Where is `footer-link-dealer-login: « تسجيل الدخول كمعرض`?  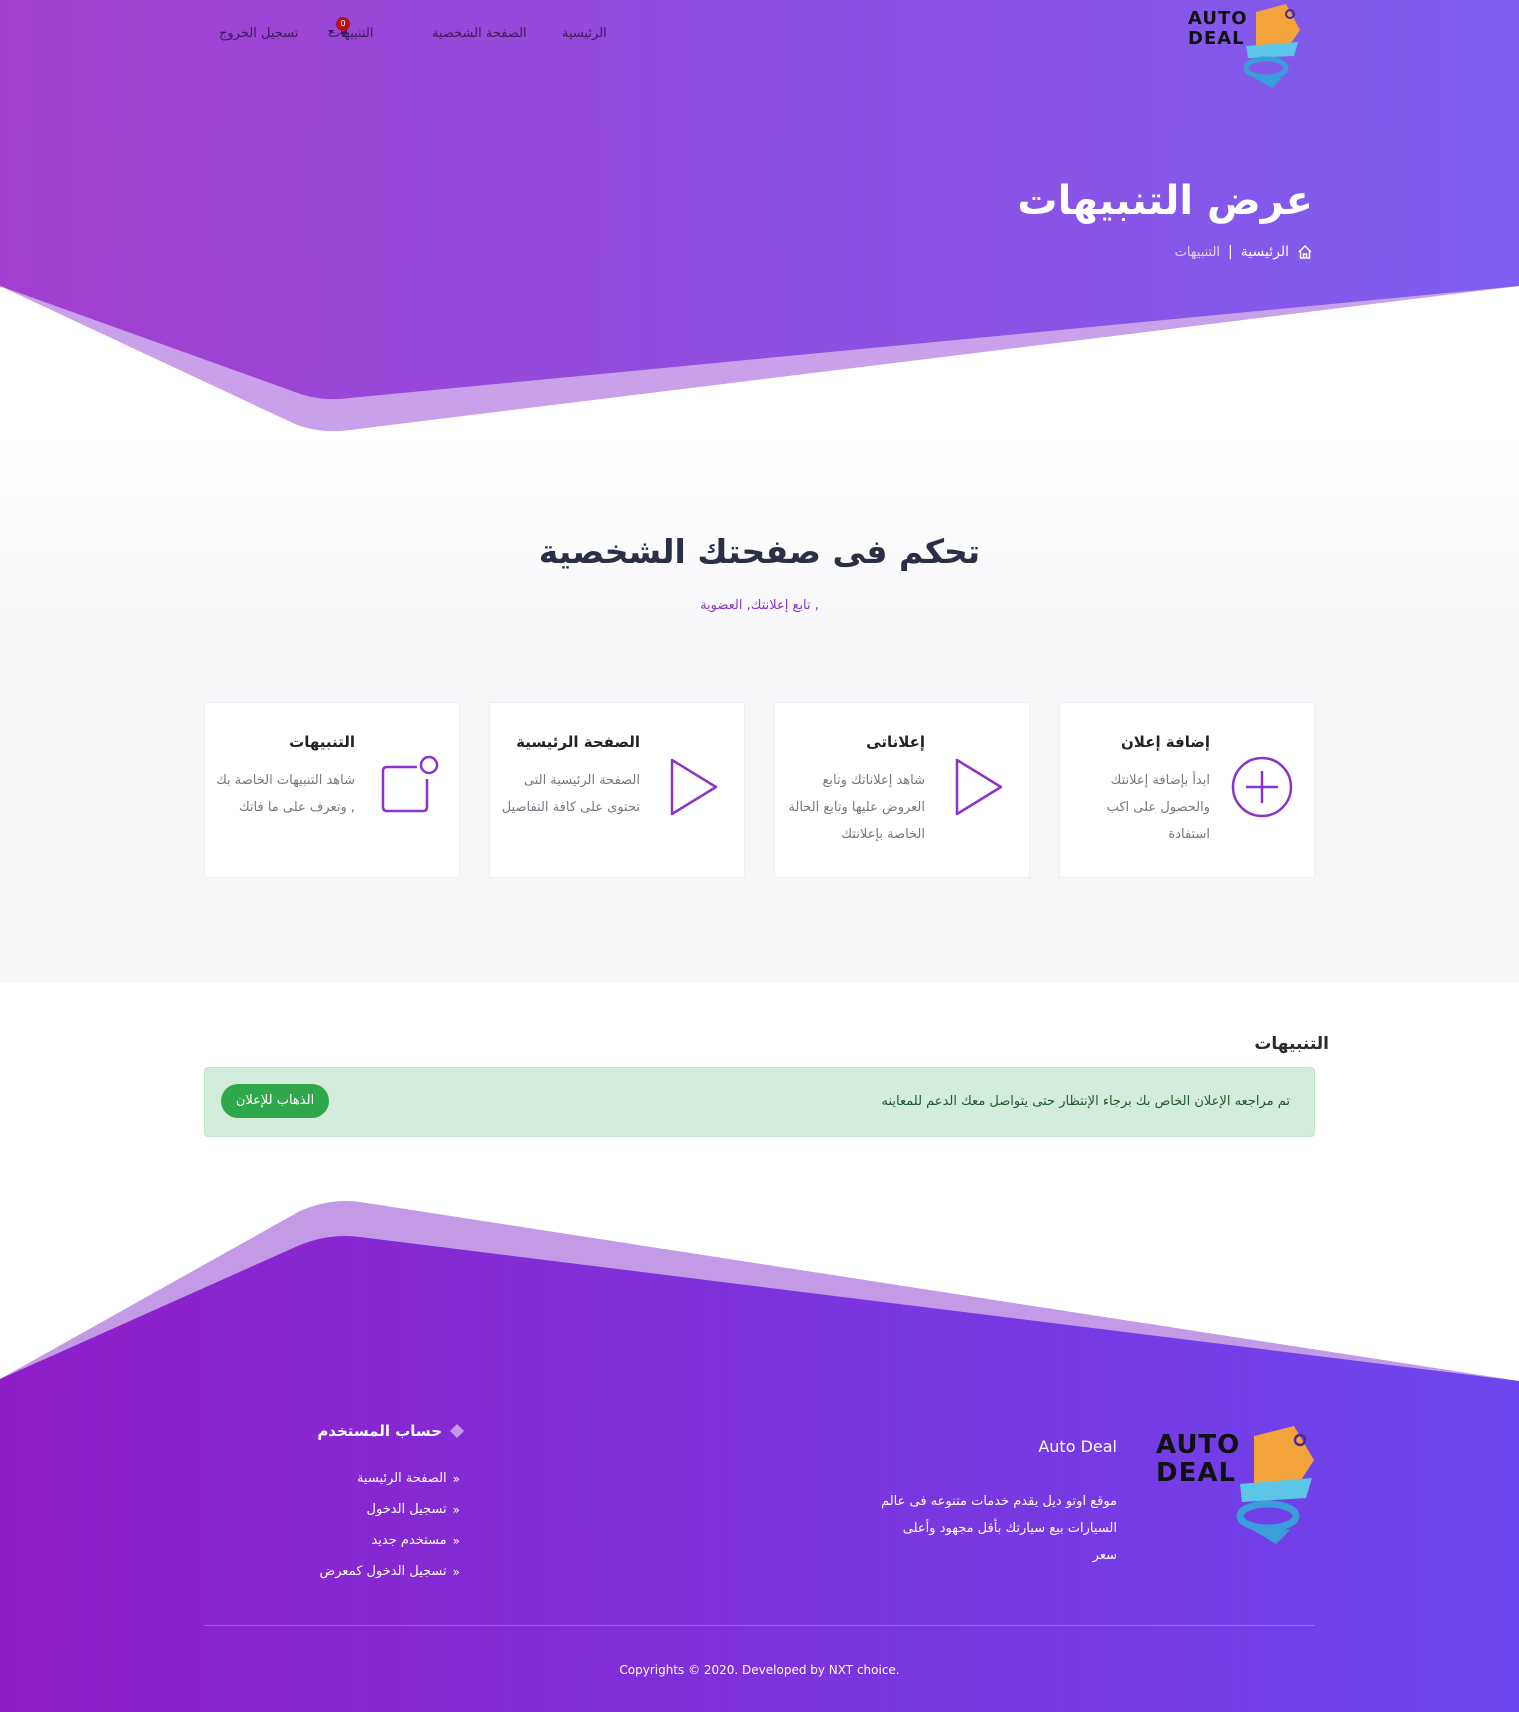 footer-link-dealer-login: « تسجيل الدخول كمعرض is located at coordinates (390, 1571).